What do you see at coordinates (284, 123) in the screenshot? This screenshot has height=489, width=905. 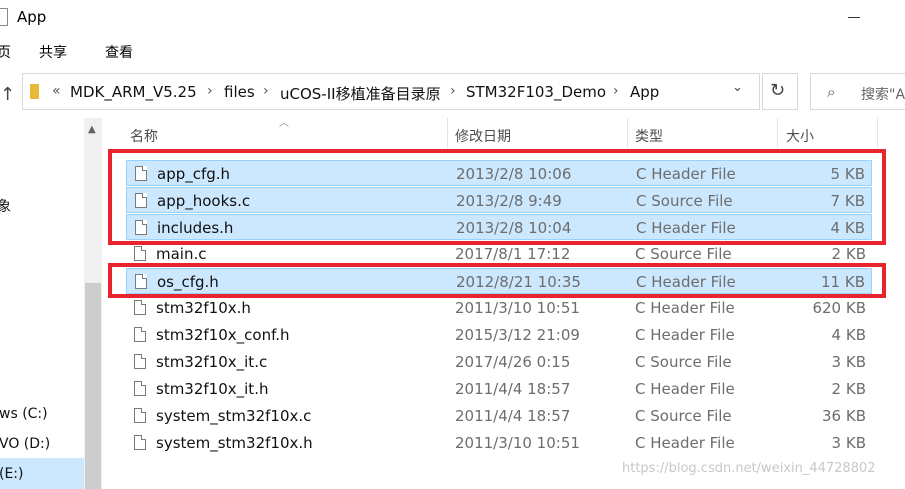 I see `sort-ascending-icon: ︿` at bounding box center [284, 123].